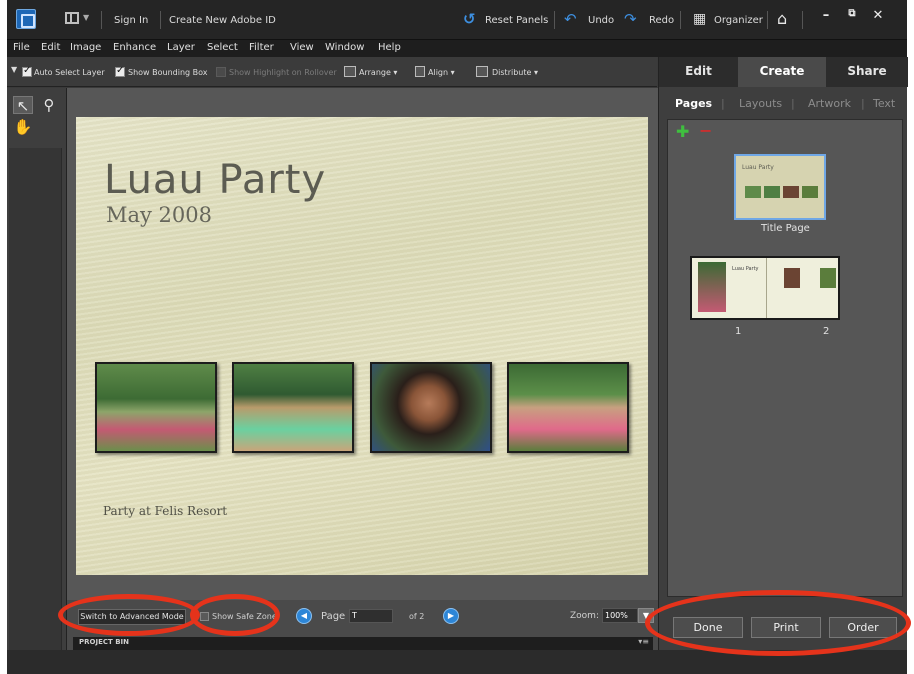 The width and height of the screenshot is (914, 674). Describe the element at coordinates (785, 228) in the screenshot. I see `title-page-label: Title Page` at that location.